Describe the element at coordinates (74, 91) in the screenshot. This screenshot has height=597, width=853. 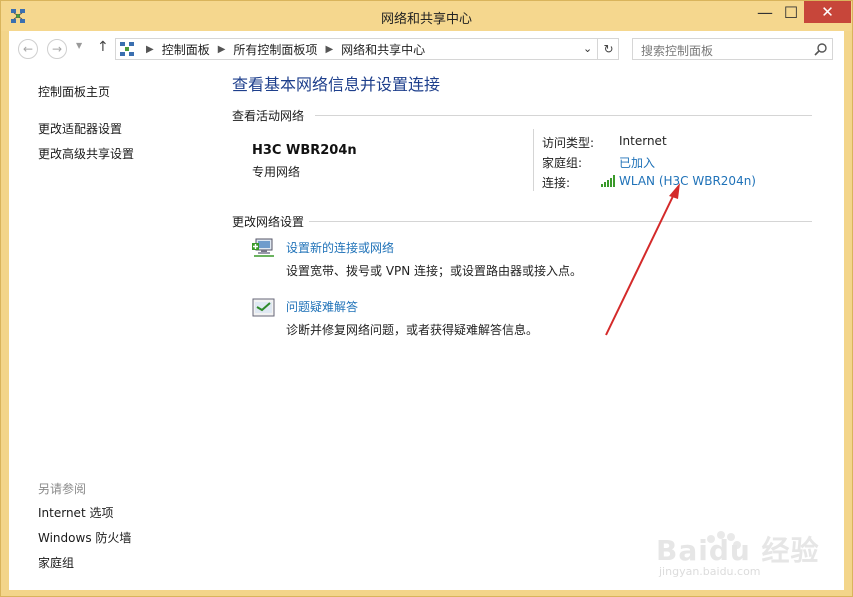
I see `control-panel-home-link: 控制面板主页` at that location.